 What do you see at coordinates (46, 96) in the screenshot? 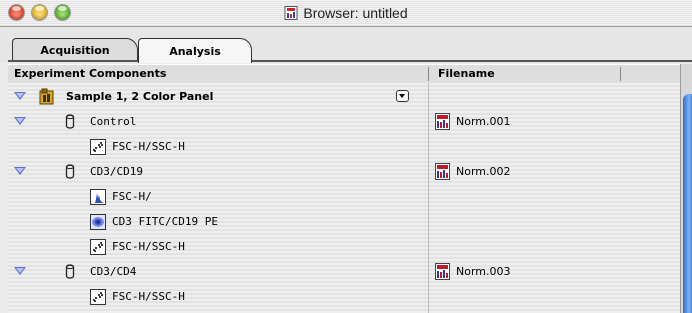
I see `experiment-folder-icon` at bounding box center [46, 96].